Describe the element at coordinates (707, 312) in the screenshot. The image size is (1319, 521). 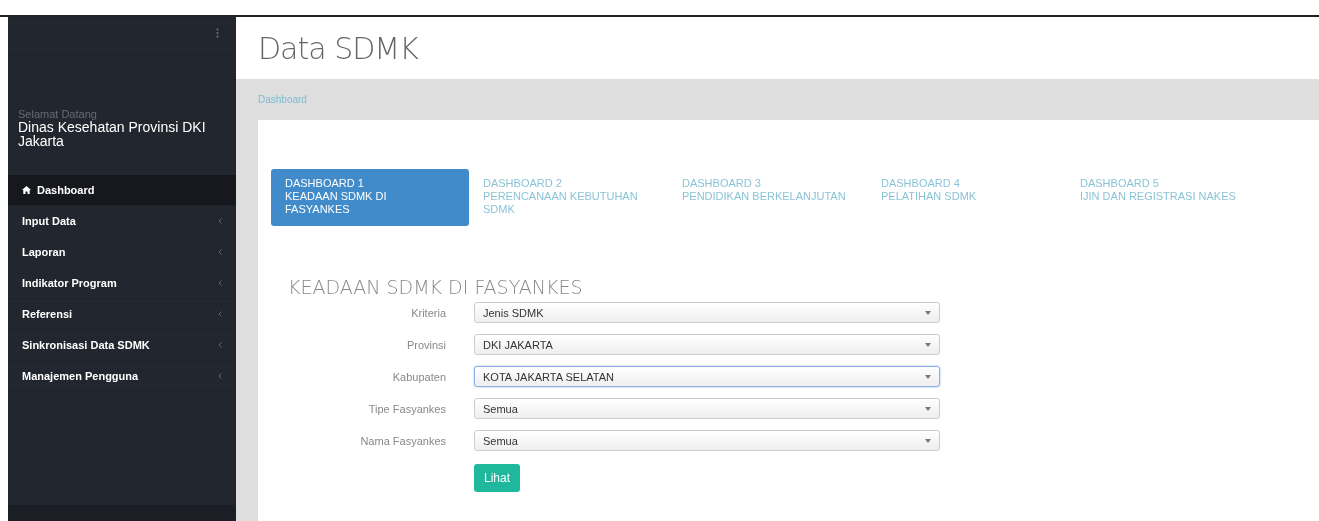
I see `select-field: Jenis SDMK` at that location.